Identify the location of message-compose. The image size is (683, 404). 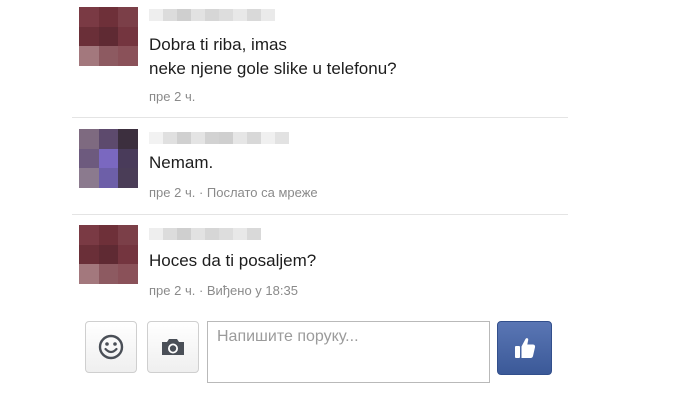
(348, 352).